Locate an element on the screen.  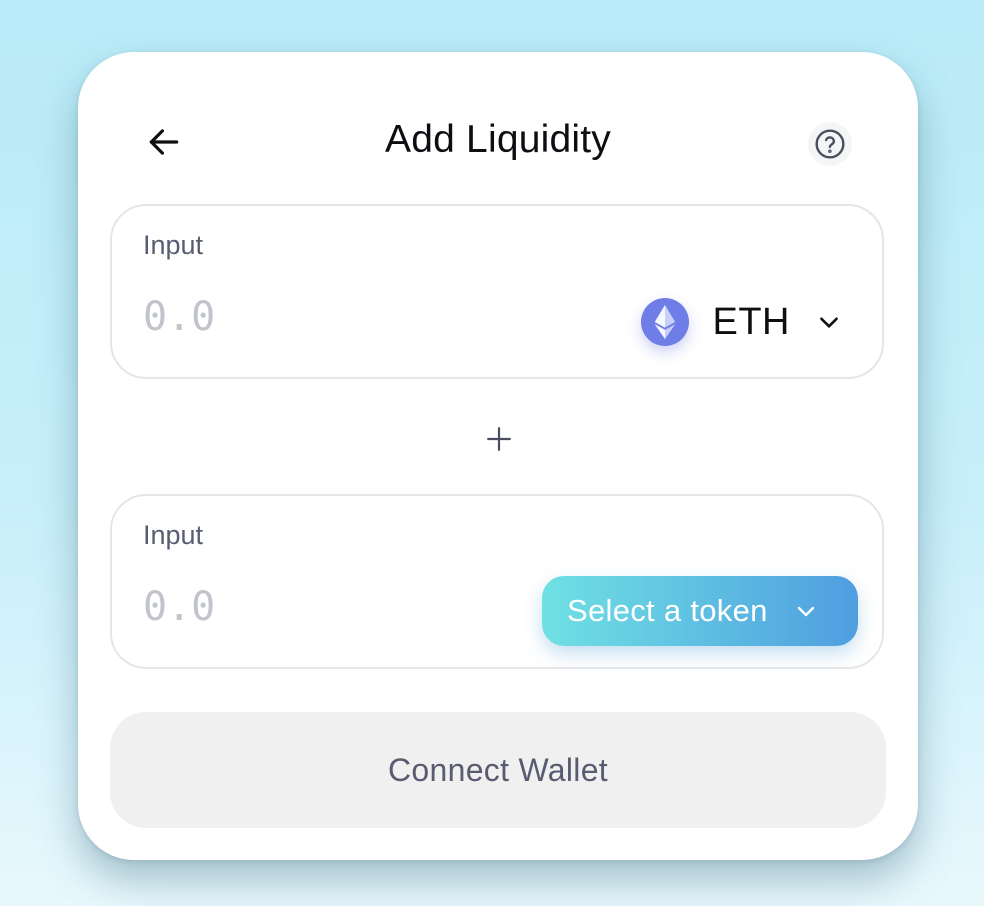
ethereum-icon is located at coordinates (664, 322).